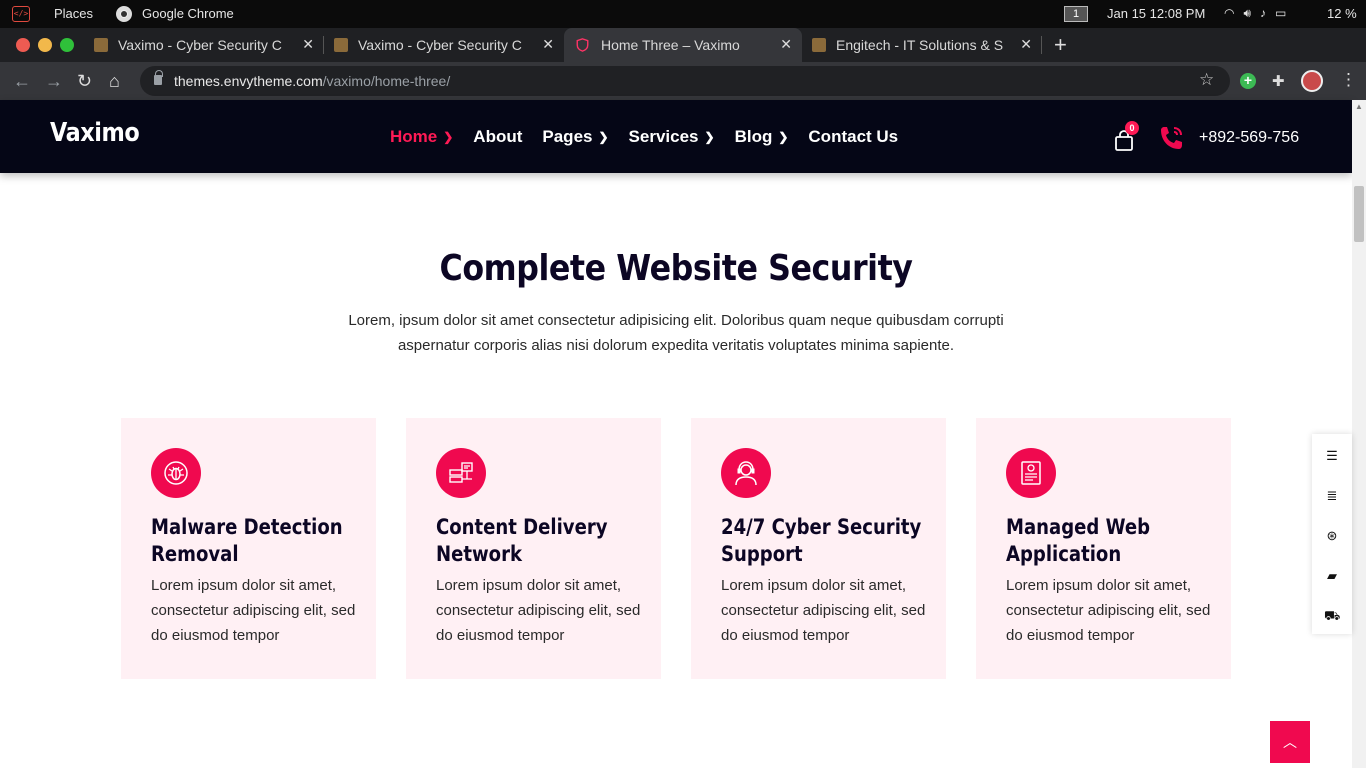 Image resolution: width=1366 pixels, height=768 pixels. What do you see at coordinates (188, 13) in the screenshot?
I see `active-app-label: Google Chrome` at bounding box center [188, 13].